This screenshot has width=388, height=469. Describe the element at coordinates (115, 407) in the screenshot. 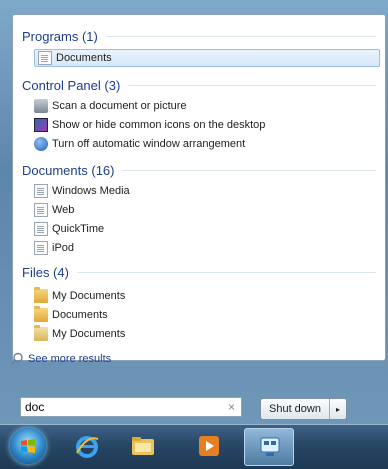

I see `search-input` at that location.